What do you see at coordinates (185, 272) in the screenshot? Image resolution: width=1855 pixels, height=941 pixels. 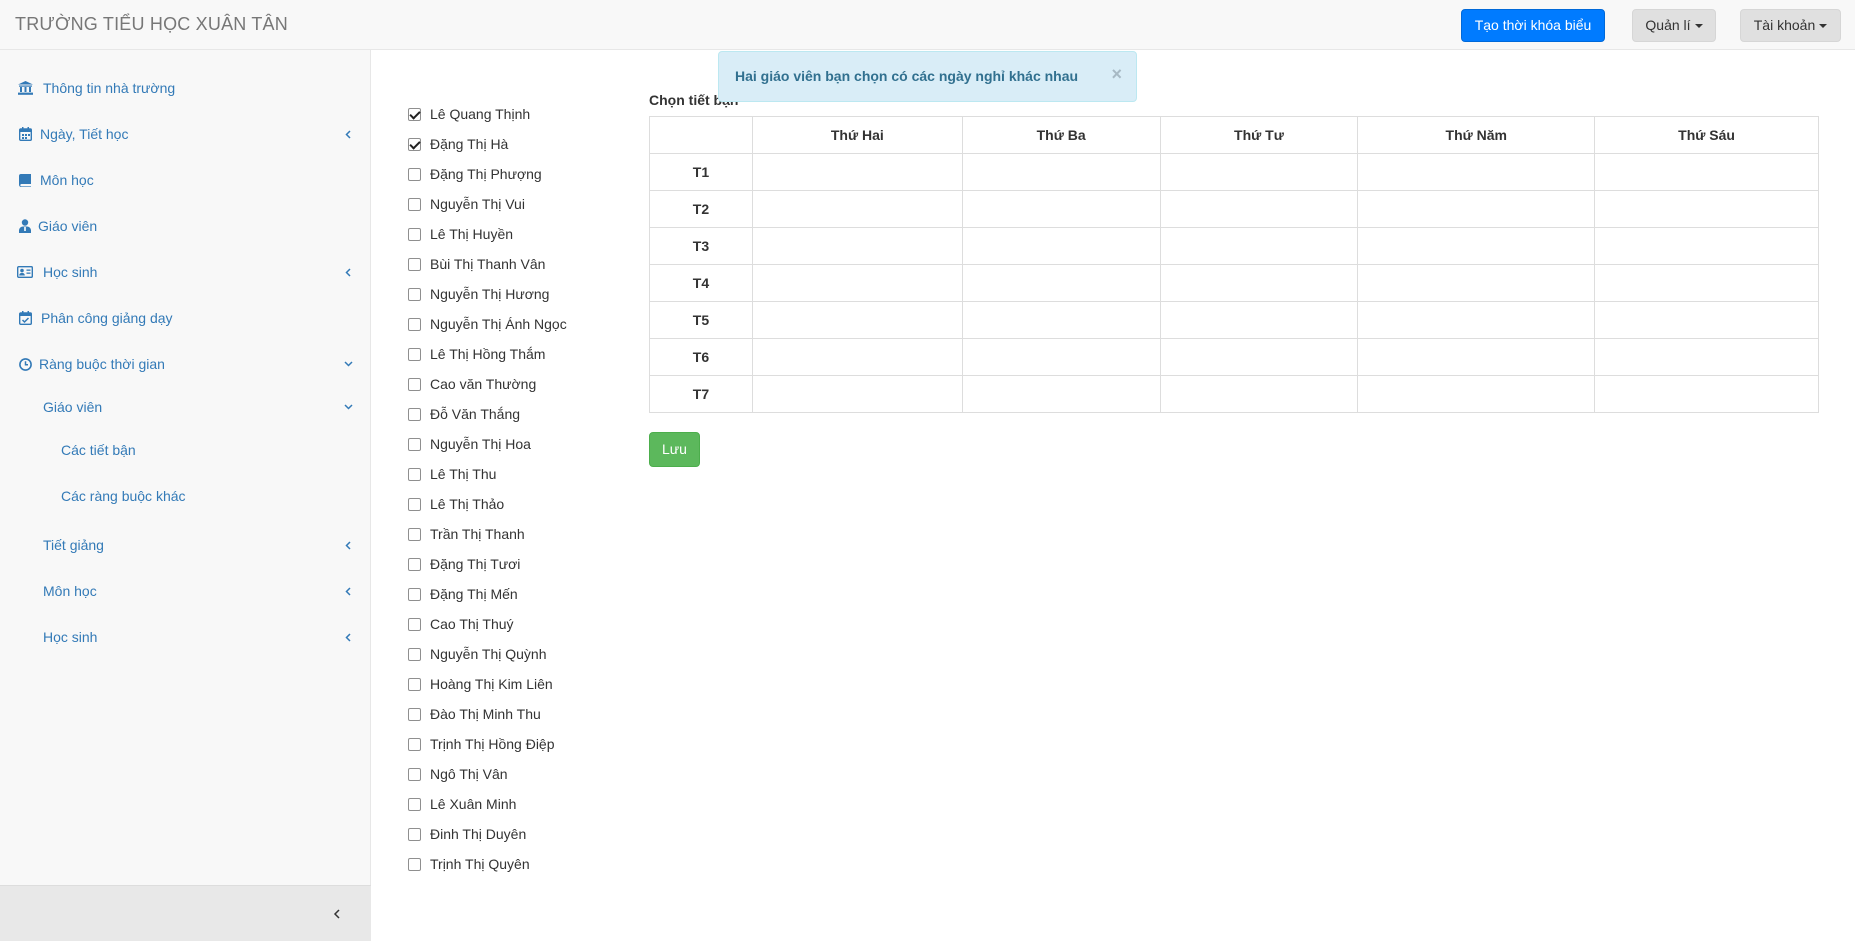 I see `sidebar-item-students: Học sinh` at bounding box center [185, 272].